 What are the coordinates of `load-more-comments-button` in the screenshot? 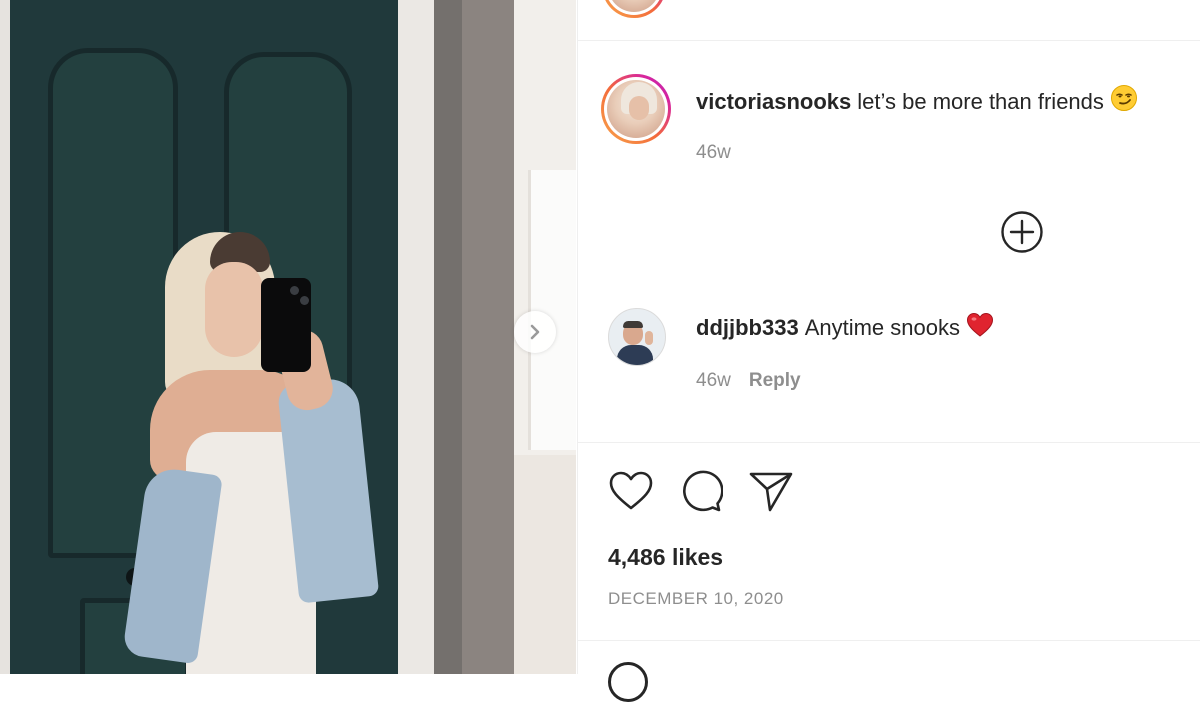 It's located at (1022, 232).